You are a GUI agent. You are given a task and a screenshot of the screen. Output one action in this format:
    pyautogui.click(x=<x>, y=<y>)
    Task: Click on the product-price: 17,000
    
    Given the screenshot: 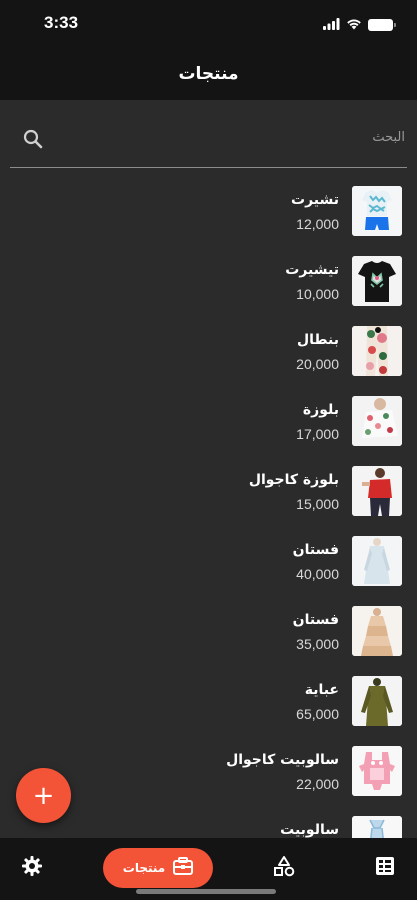 What is the action you would take?
    pyautogui.click(x=317, y=434)
    